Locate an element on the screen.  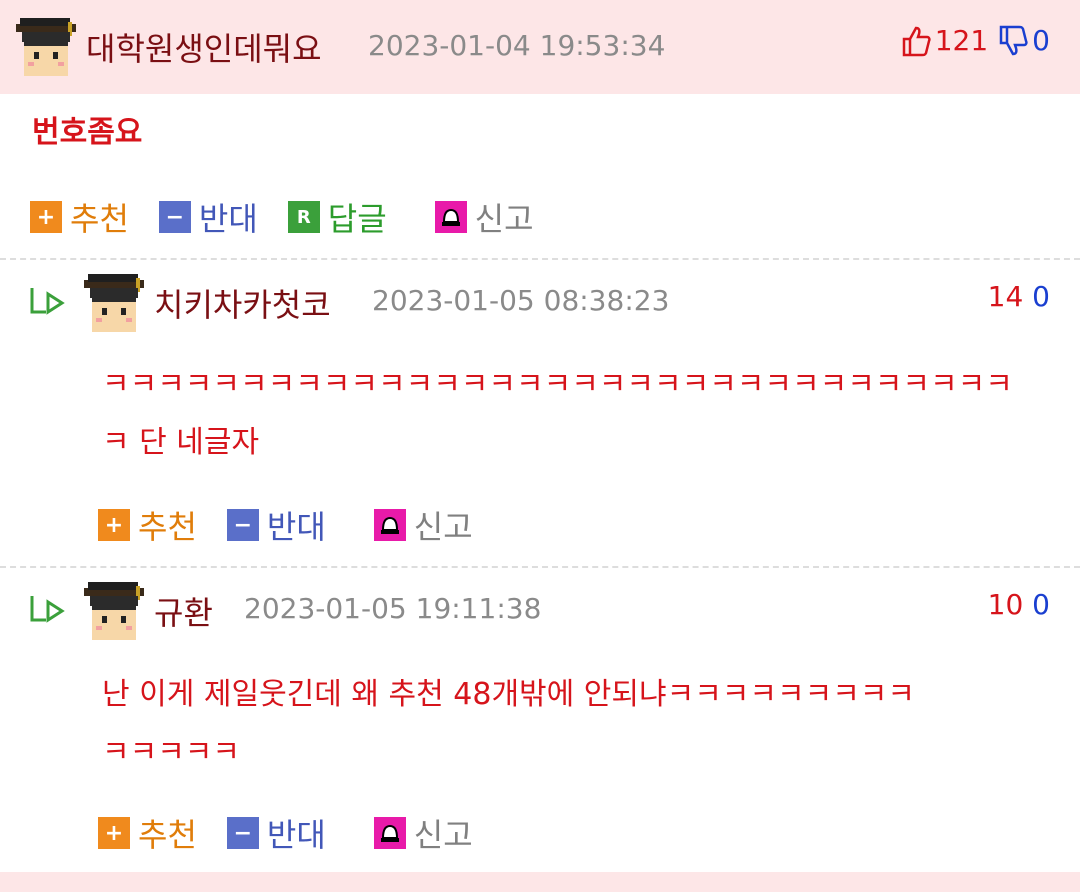
comment-date: 2023-01-05 08:38:23 is located at coordinates (521, 300).